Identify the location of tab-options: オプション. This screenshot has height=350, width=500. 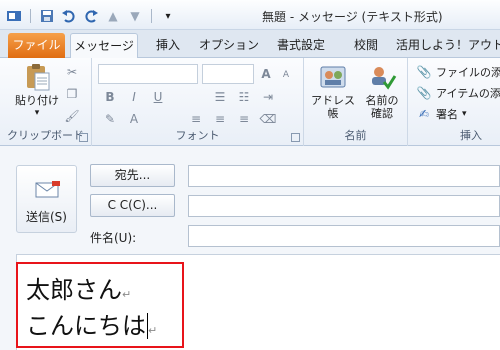
(229, 45).